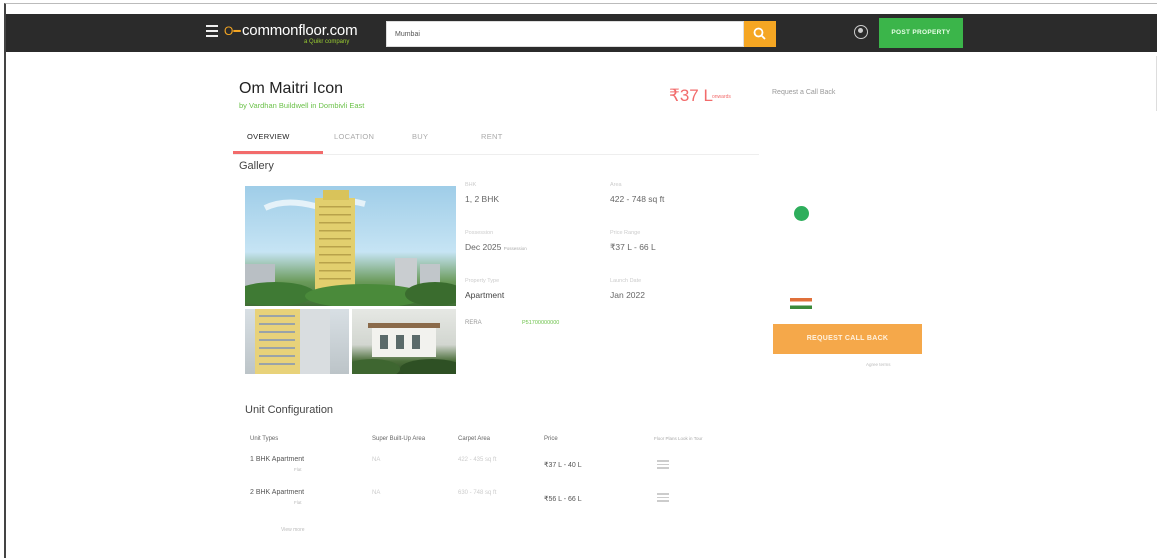  Describe the element at coordinates (492, 136) in the screenshot. I see `tab-rent: RENT` at that location.